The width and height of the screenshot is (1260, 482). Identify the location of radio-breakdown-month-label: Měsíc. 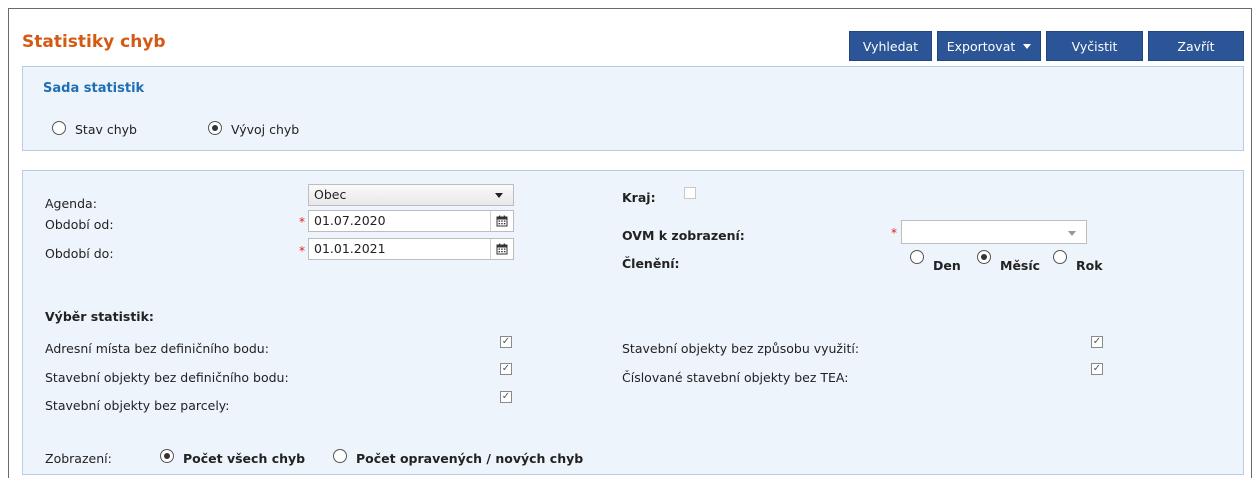
(1020, 265).